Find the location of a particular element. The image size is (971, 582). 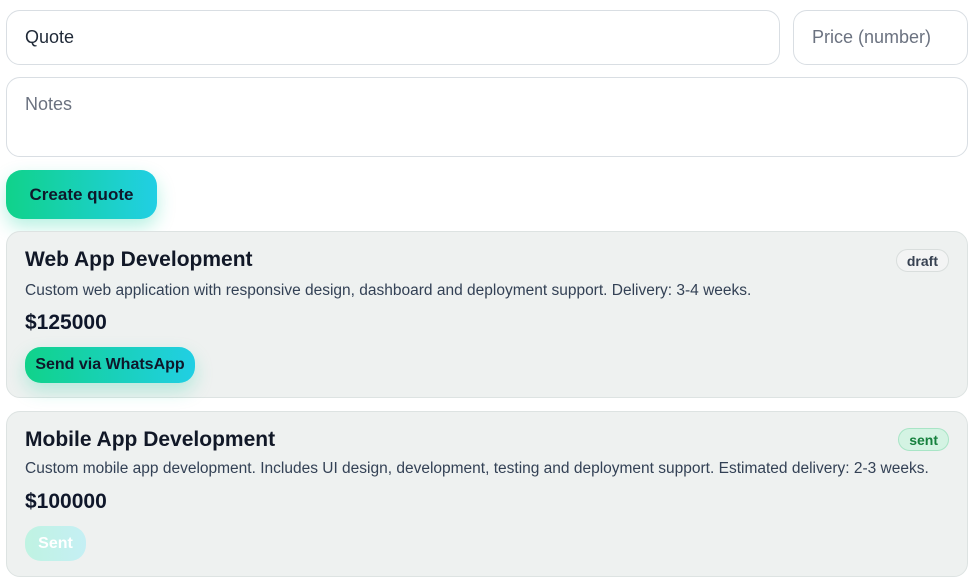

quote-title: Mobile App Development is located at coordinates (150, 439).